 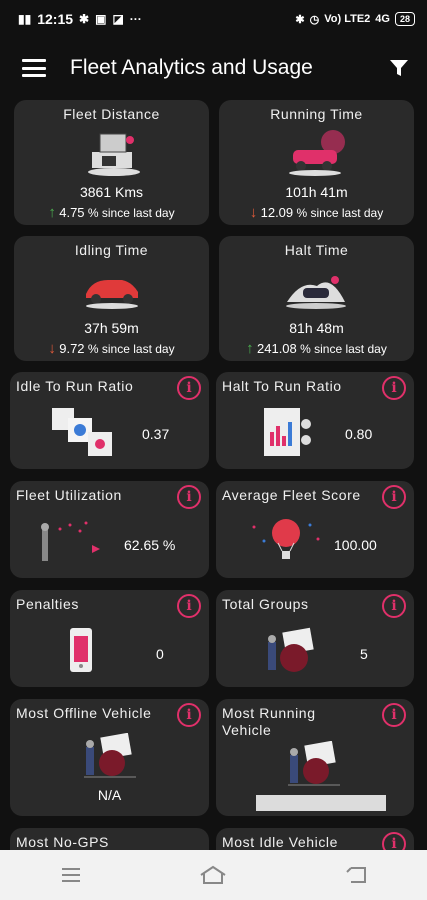 I want to click on car-illustration, so click(x=112, y=294).